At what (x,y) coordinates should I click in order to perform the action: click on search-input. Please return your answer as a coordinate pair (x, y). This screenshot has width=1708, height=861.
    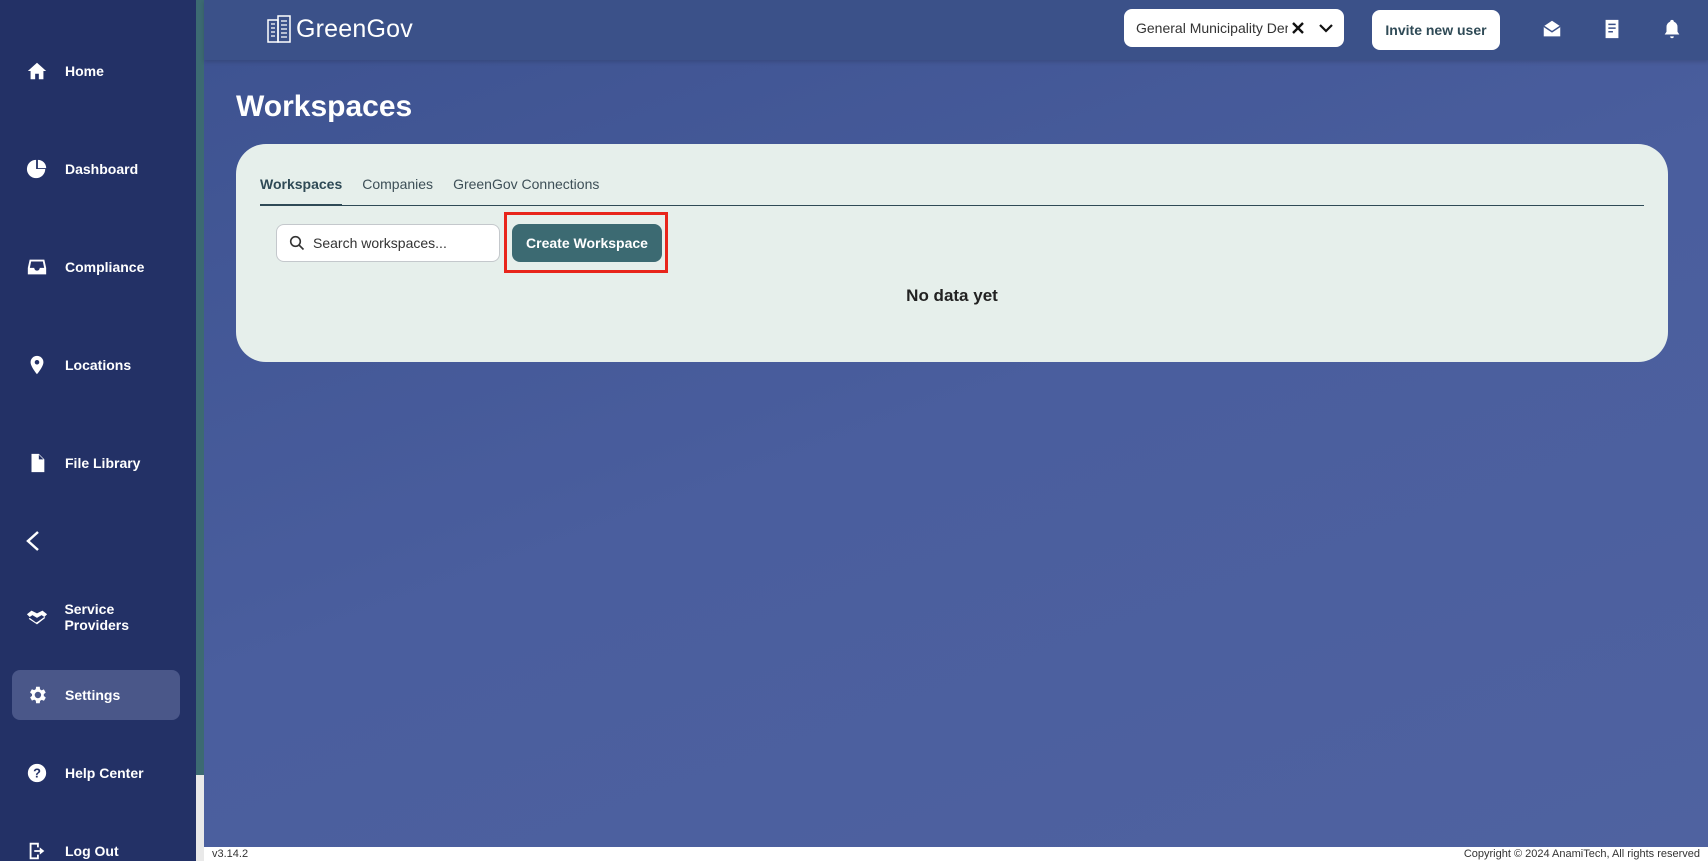
    Looking at the image, I should click on (403, 243).